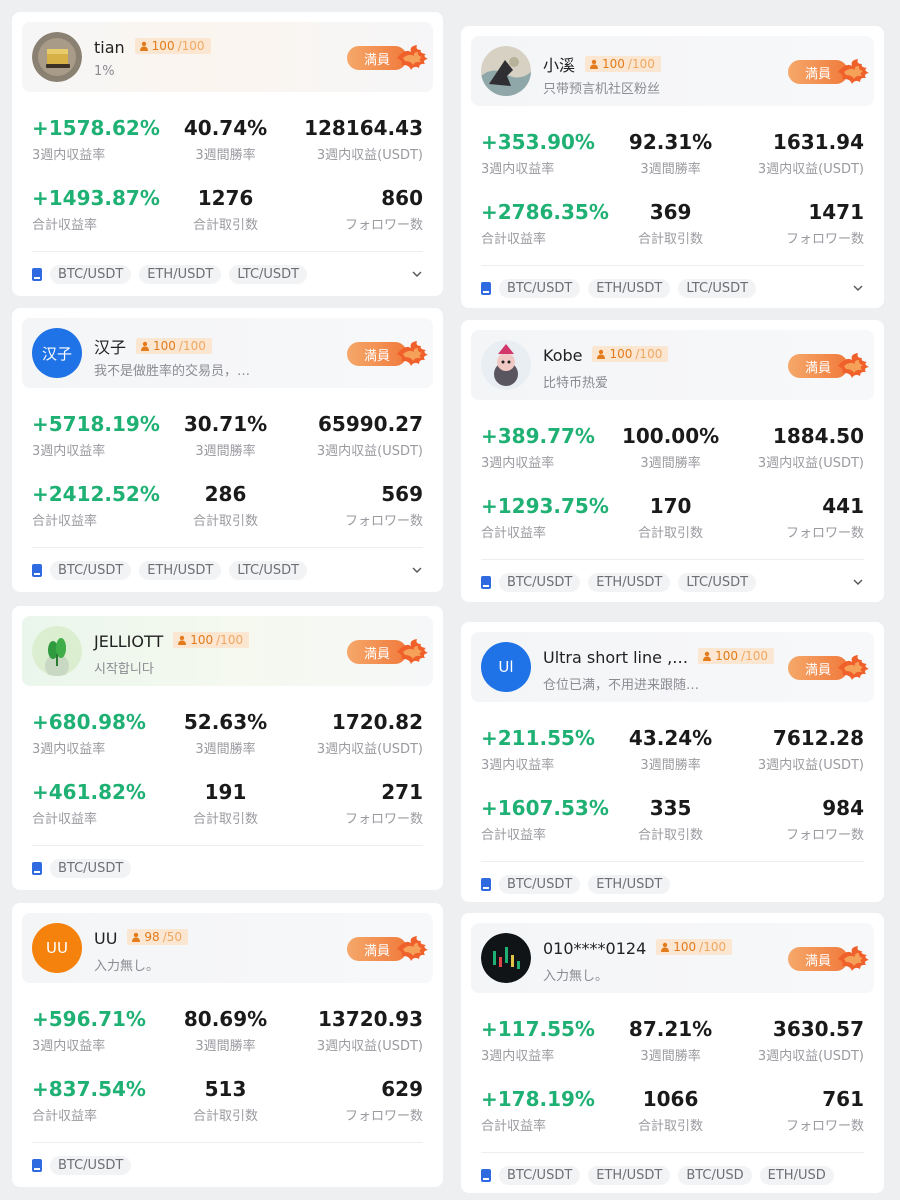  What do you see at coordinates (506, 667) in the screenshot?
I see `avatar: Ul` at bounding box center [506, 667].